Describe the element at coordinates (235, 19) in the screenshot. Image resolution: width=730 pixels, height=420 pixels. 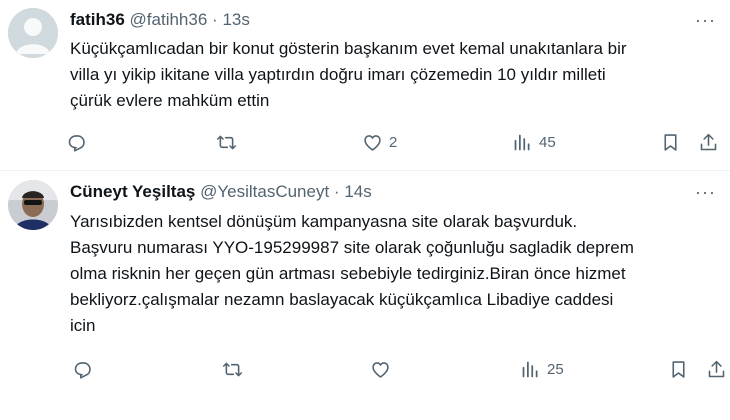
I see `timestamp: 13s` at that location.